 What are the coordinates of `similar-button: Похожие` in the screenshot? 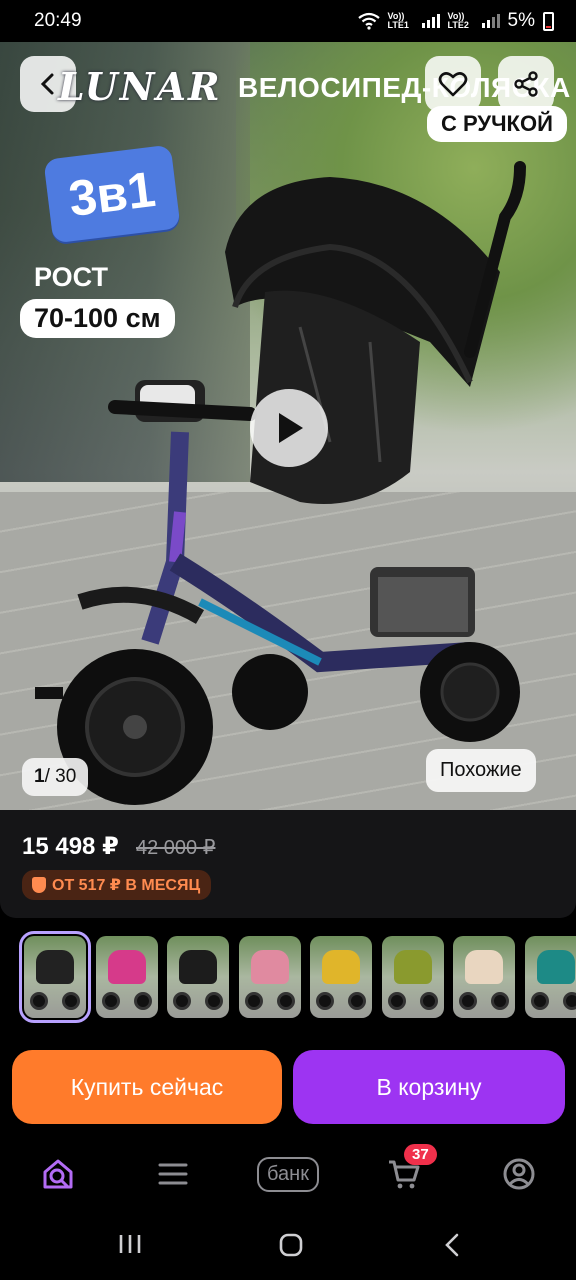 It's located at (481, 770).